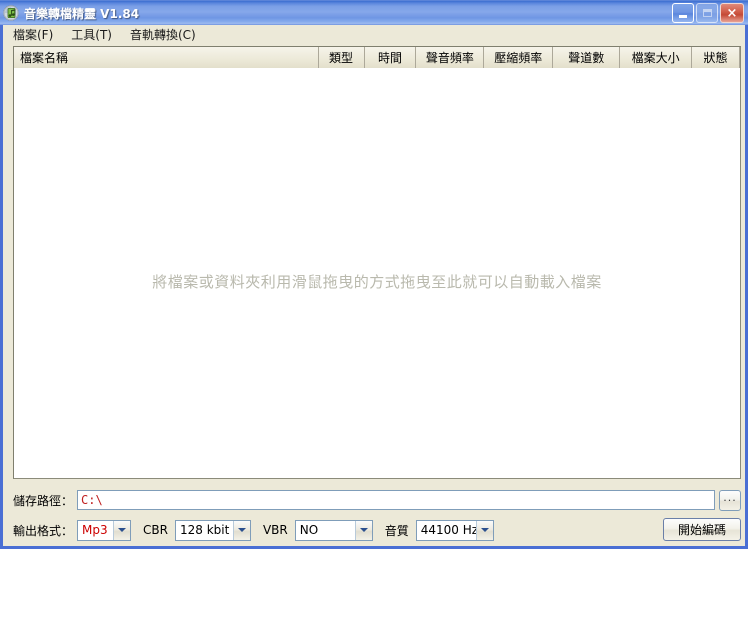  Describe the element at coordinates (716, 57) in the screenshot. I see `column-header-status: 狀態` at that location.